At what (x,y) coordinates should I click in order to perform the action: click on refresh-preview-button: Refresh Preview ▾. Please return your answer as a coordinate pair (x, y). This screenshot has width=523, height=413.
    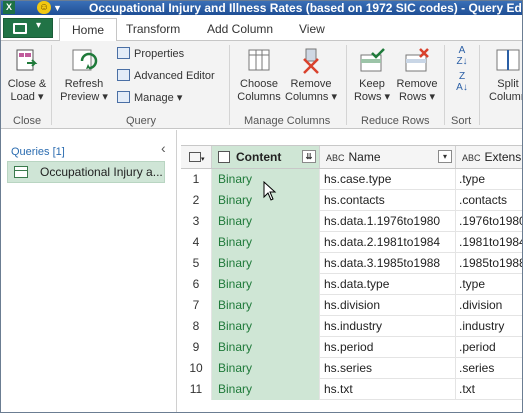
    Looking at the image, I should click on (84, 75).